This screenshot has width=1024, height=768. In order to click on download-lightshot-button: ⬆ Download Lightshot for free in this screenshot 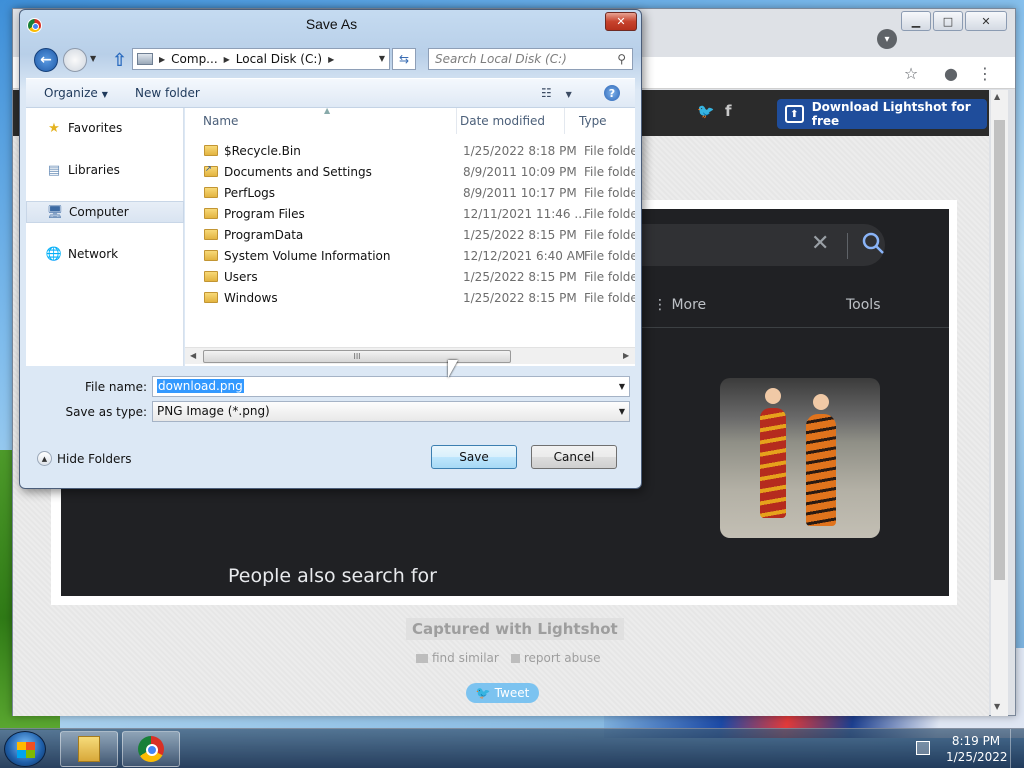, I will do `click(882, 114)`.